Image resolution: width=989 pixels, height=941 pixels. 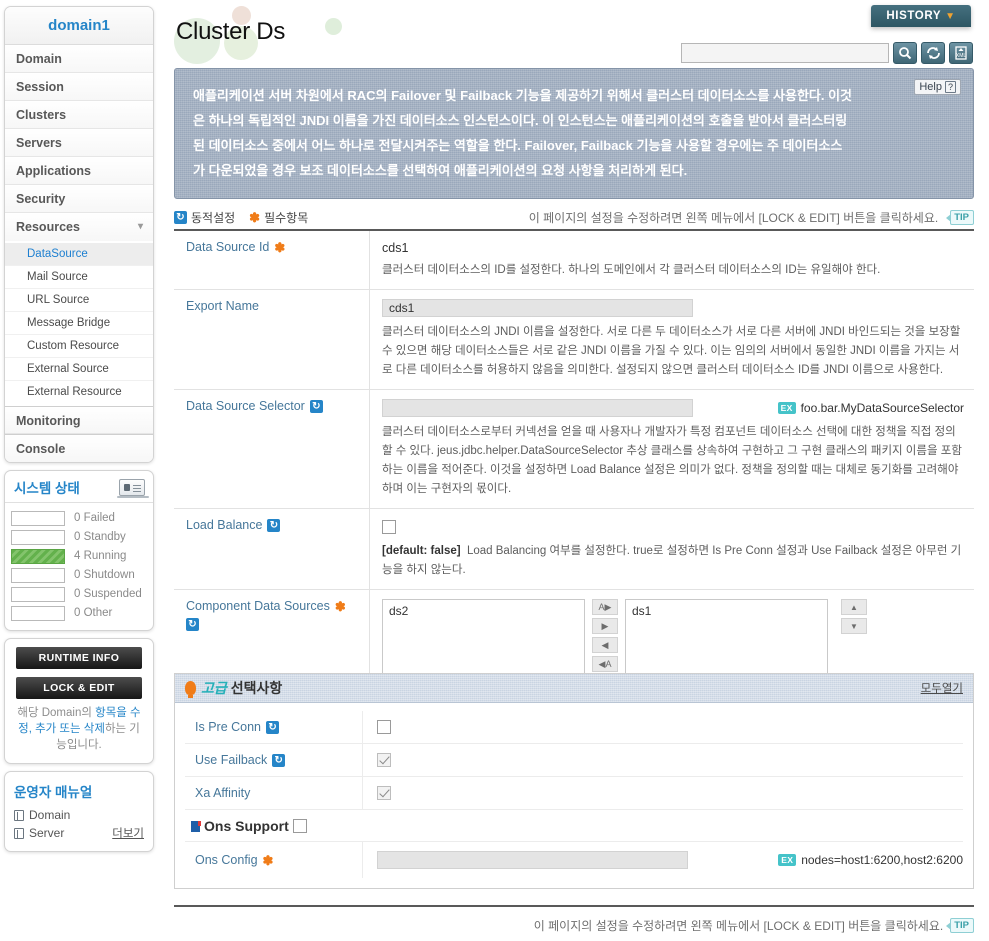 I want to click on sidebar-item-session: Session, so click(x=79, y=87).